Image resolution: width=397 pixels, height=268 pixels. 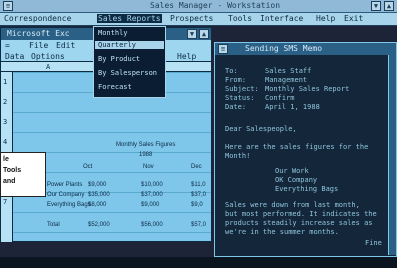 I want to click on menu-interface: Interface, so click(x=281, y=18).